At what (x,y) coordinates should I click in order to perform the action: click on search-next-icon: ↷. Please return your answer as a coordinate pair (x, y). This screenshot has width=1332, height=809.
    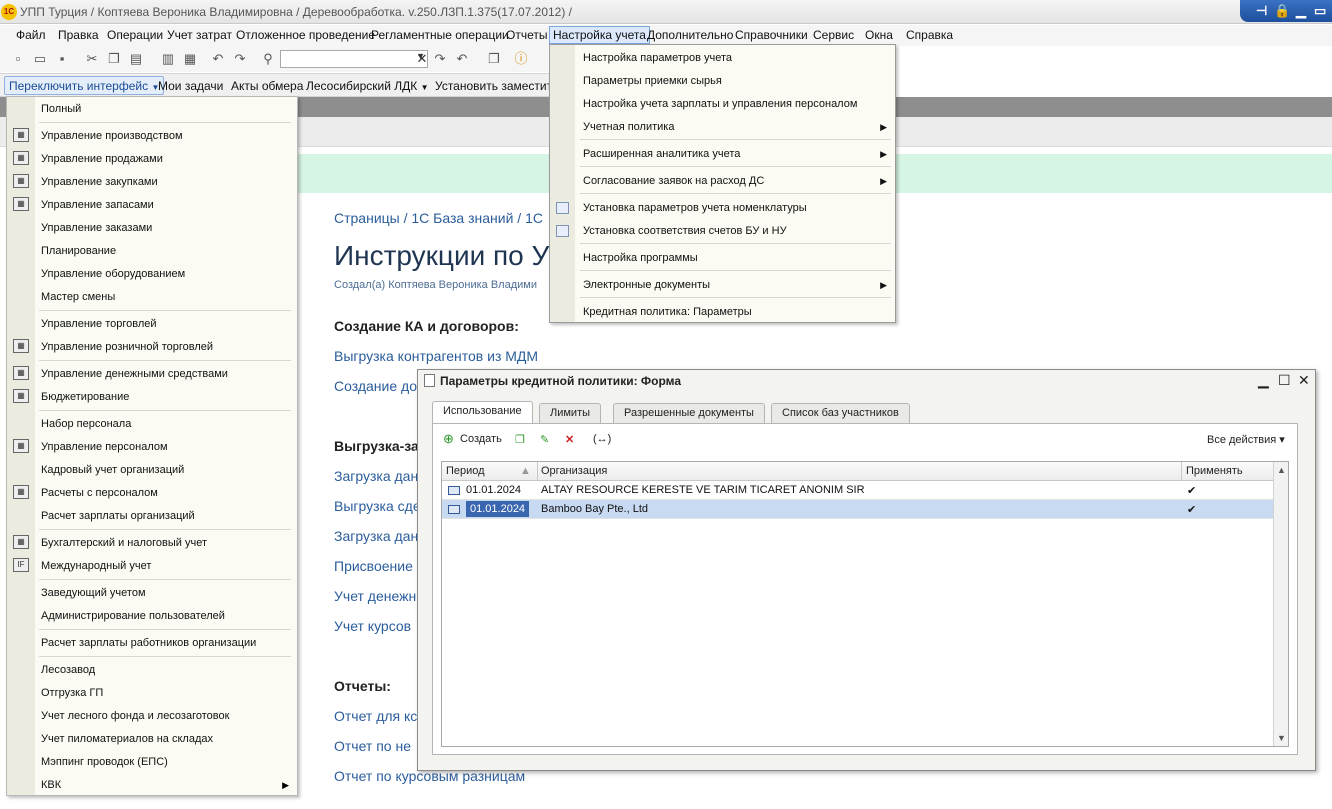
    Looking at the image, I should click on (440, 59).